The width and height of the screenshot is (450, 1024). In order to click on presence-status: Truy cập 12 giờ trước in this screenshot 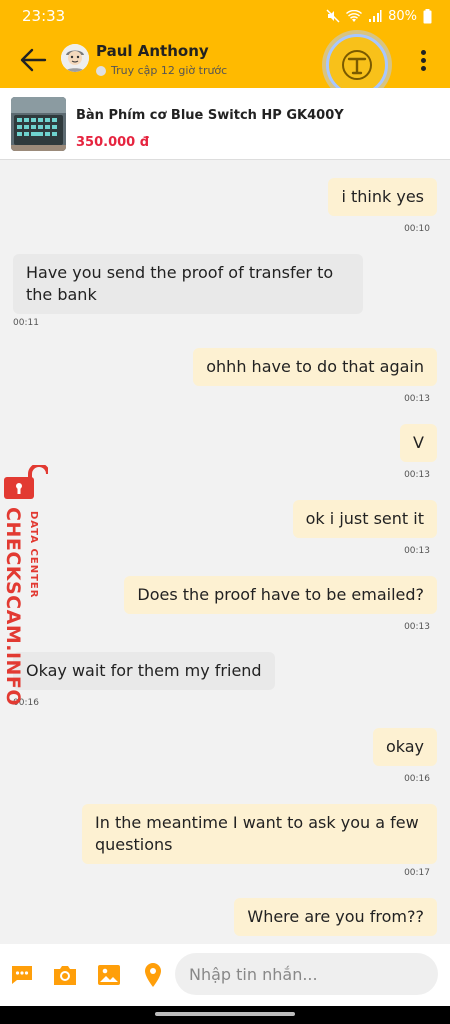, I will do `click(161, 70)`.